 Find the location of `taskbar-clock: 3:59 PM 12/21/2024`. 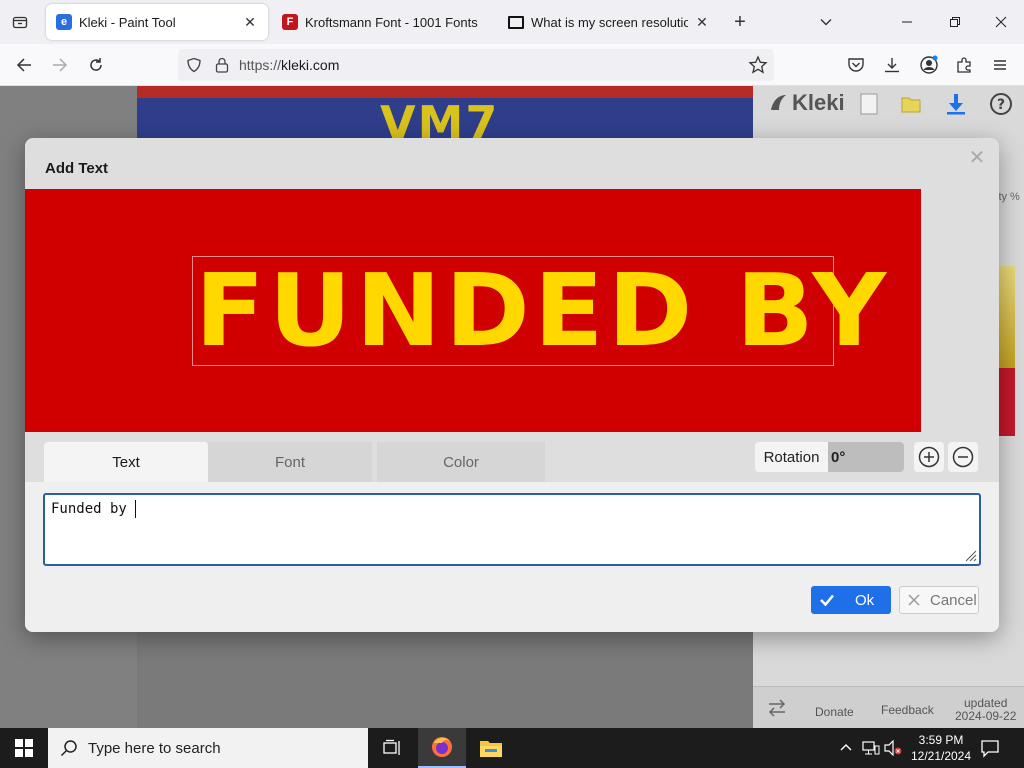

taskbar-clock: 3:59 PM 12/21/2024 is located at coordinates (941, 748).